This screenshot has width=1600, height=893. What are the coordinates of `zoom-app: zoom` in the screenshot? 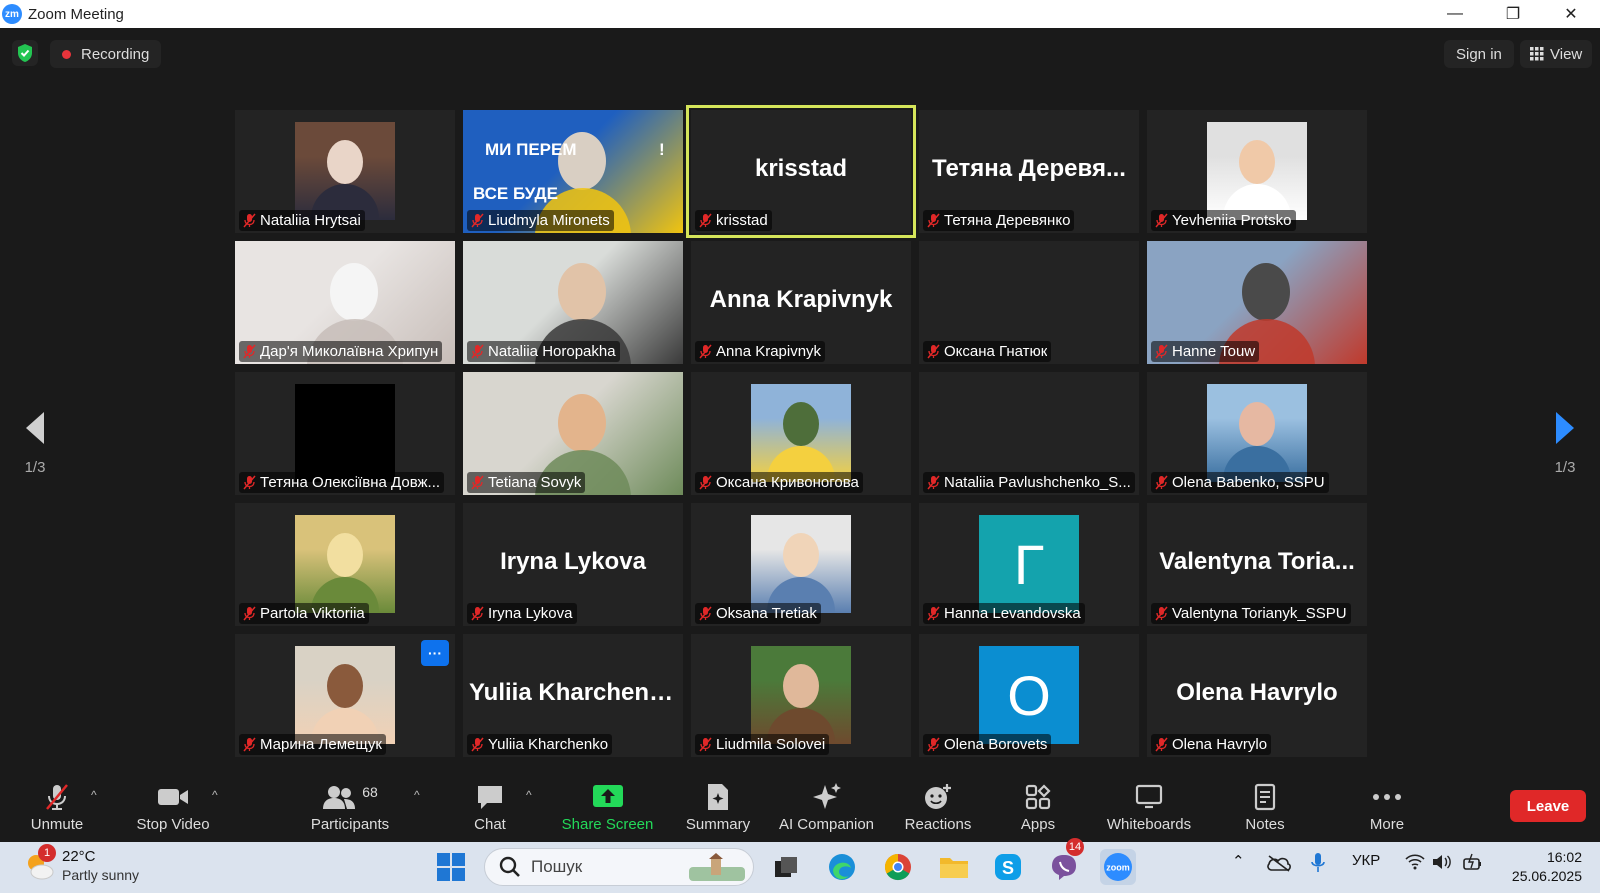 It's located at (1118, 867).